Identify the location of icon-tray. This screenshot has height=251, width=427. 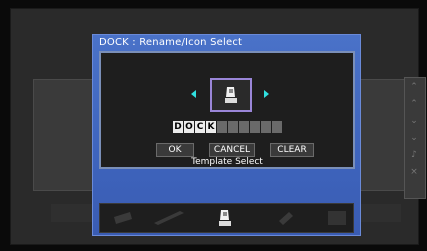
(226, 218).